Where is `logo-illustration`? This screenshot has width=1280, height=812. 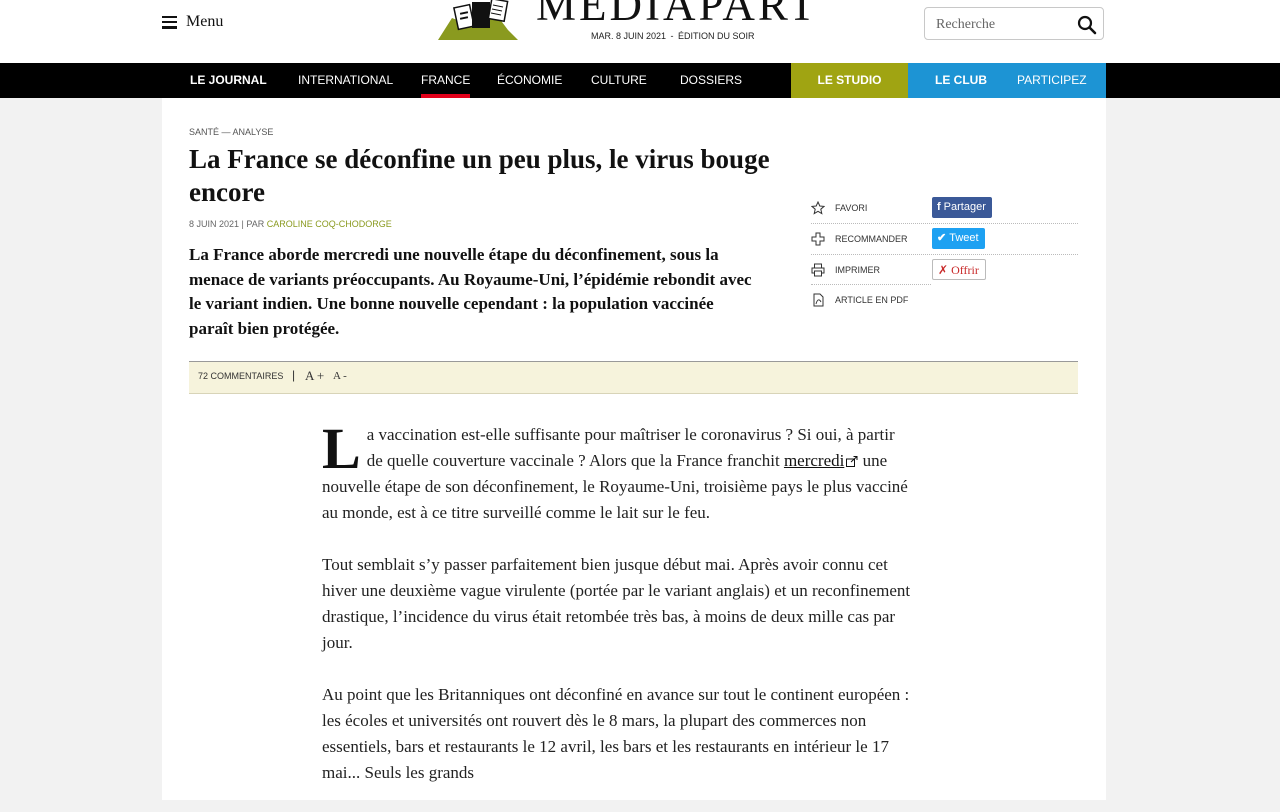 logo-illustration is located at coordinates (478, 20).